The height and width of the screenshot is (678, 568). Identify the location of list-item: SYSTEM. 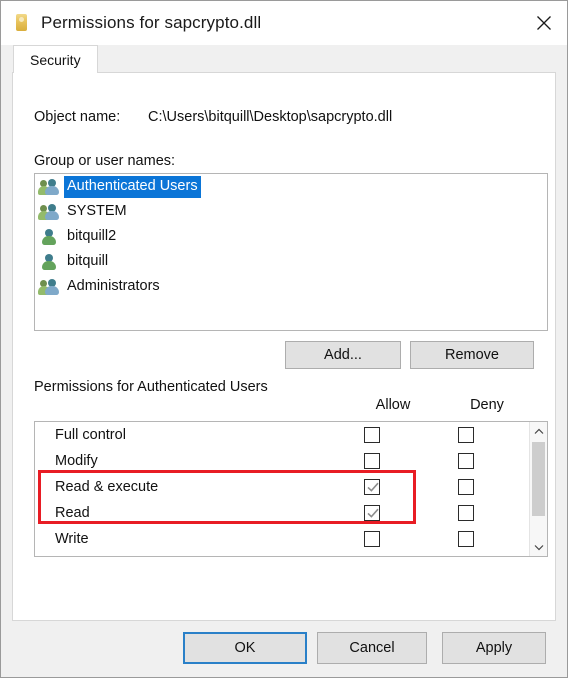
(291, 211).